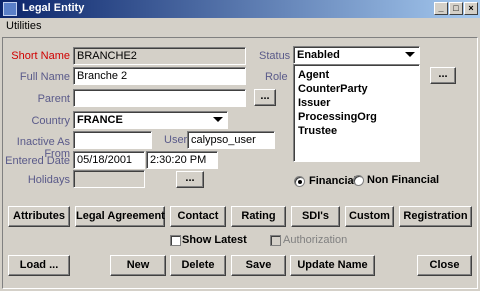  I want to click on holidays-label: Holidays, so click(48, 180).